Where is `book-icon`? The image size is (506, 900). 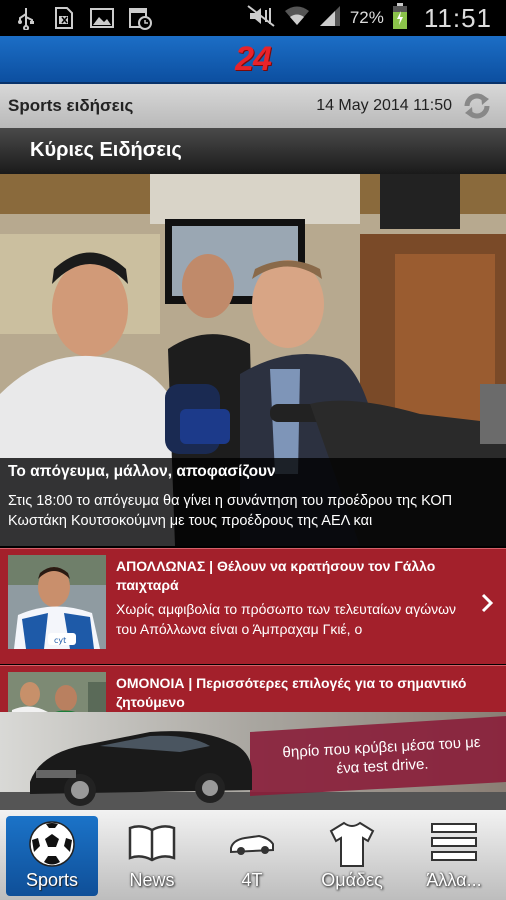
book-icon is located at coordinates (152, 844).